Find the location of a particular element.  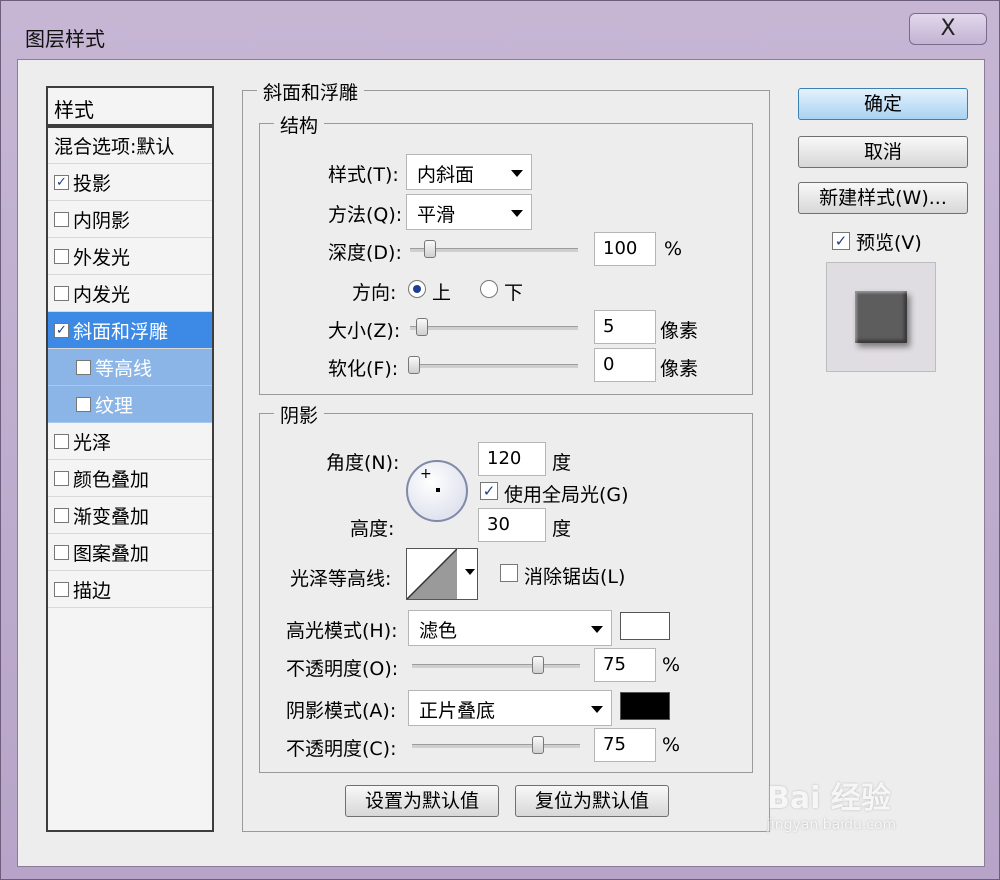

size-unit: 像素 is located at coordinates (679, 331).